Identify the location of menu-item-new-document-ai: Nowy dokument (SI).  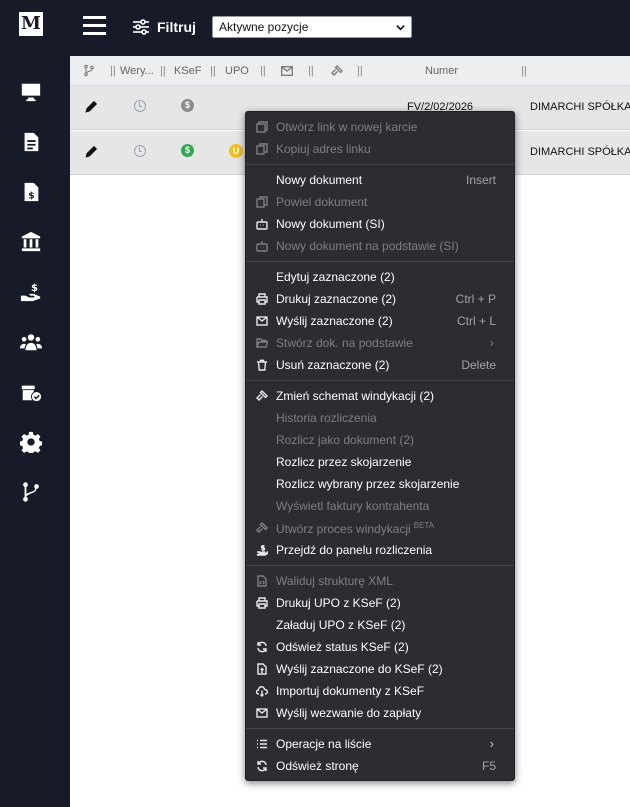
(380, 224).